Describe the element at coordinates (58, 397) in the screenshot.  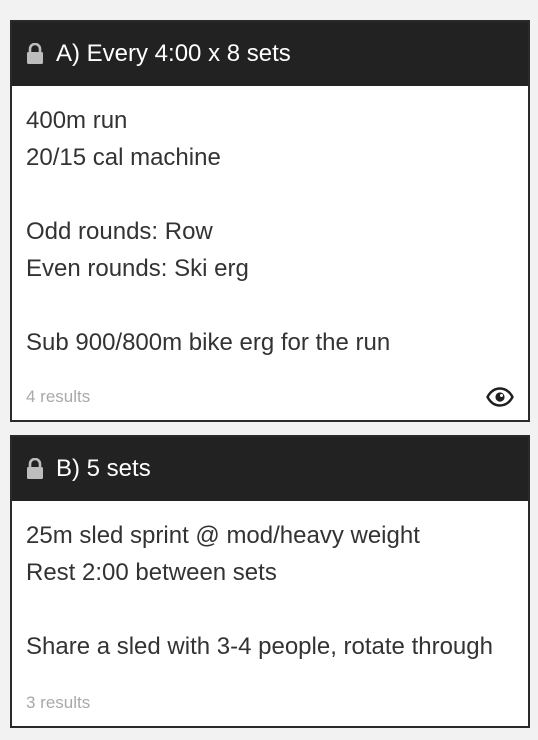
I see `results-count: 4 results` at that location.